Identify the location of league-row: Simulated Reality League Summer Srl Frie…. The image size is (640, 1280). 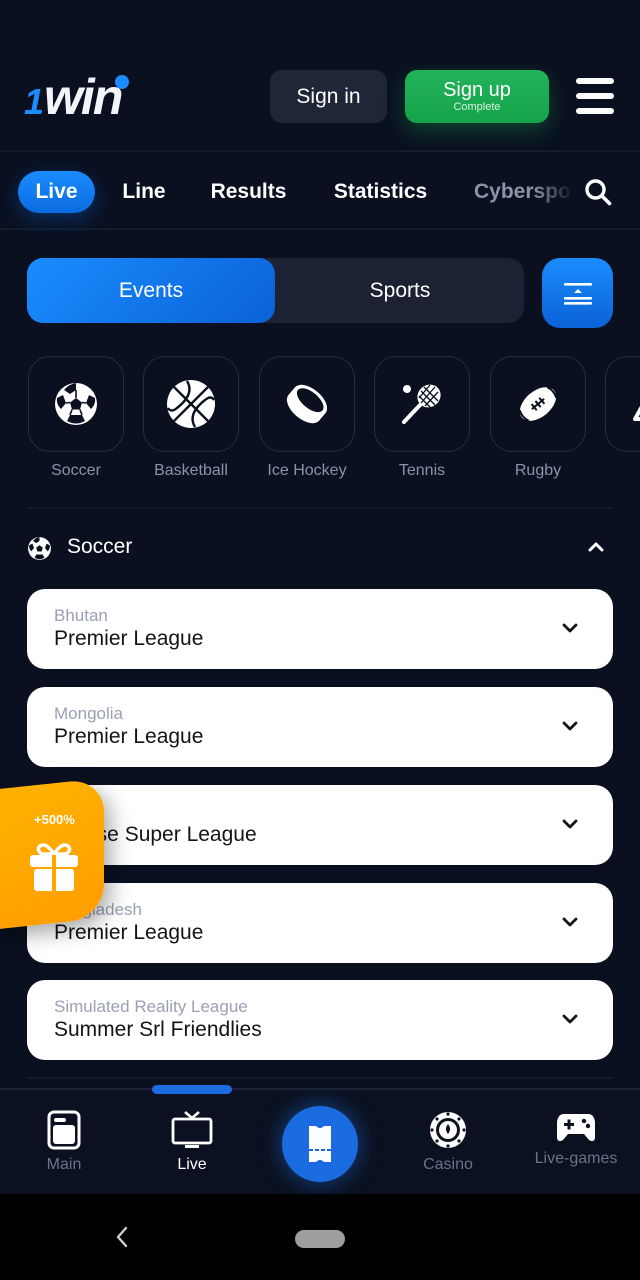
(320, 1020).